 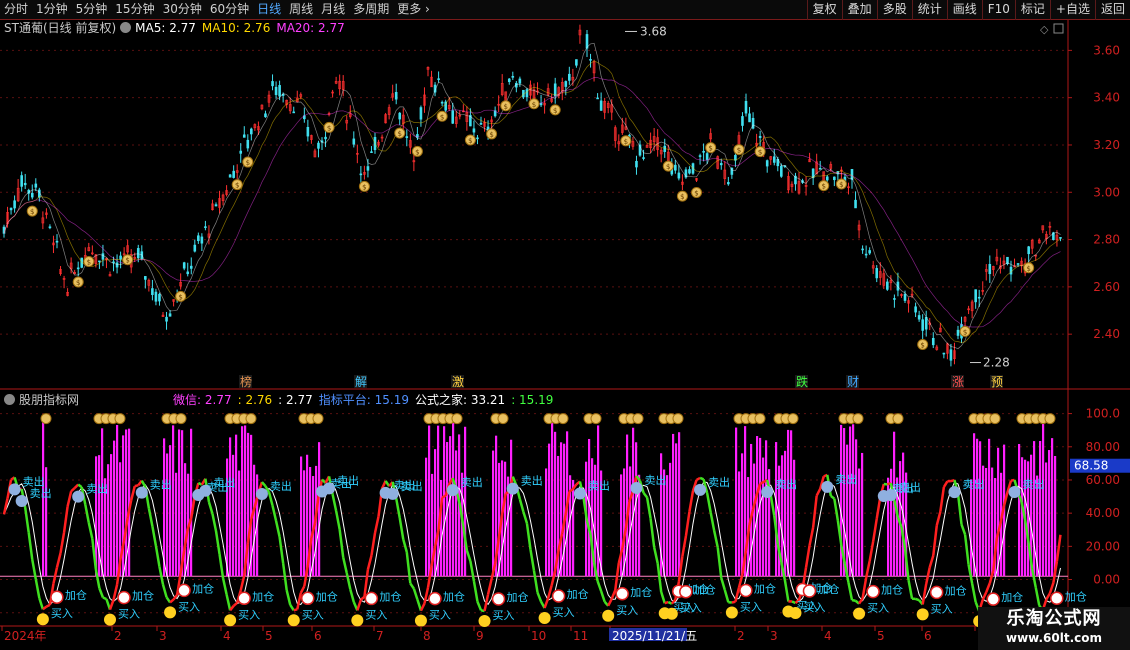 What do you see at coordinates (16, 9) in the screenshot?
I see `period-tab-0: 分时` at bounding box center [16, 9].